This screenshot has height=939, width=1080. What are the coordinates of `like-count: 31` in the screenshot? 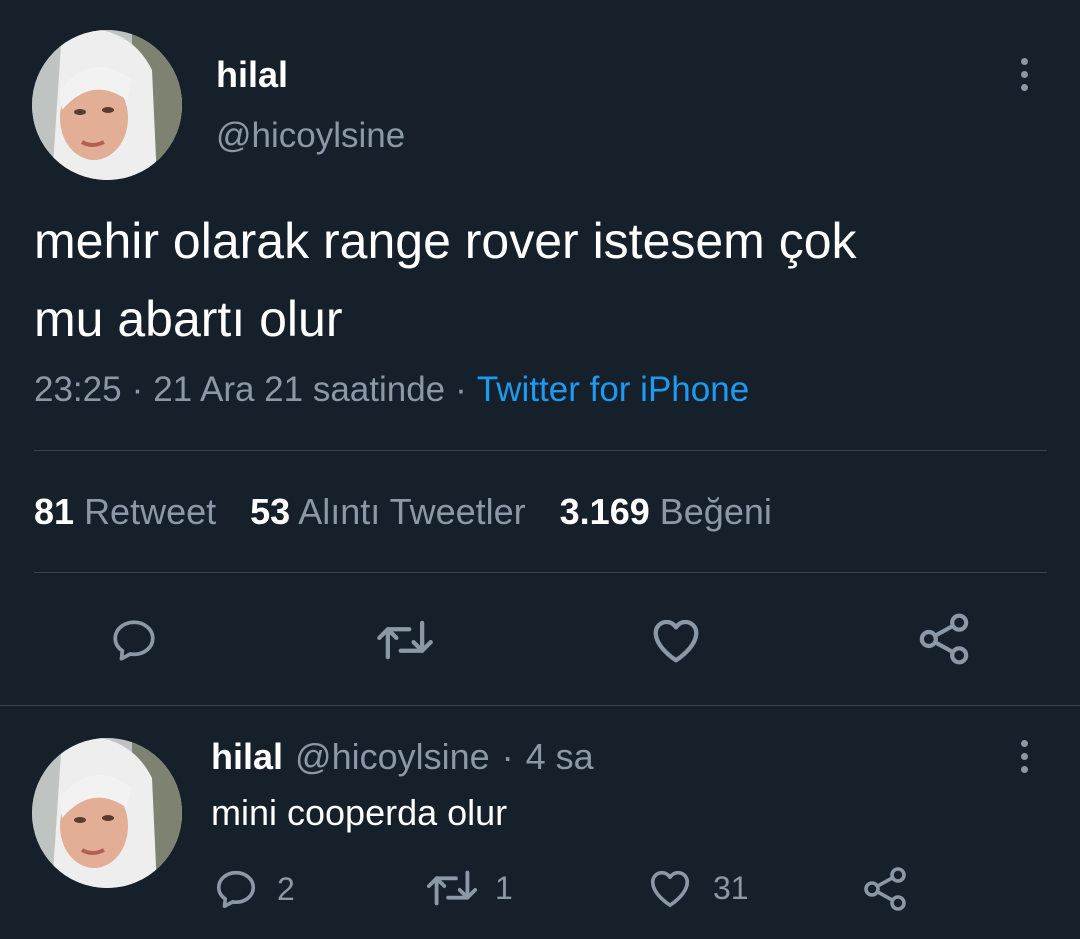 It's located at (731, 887).